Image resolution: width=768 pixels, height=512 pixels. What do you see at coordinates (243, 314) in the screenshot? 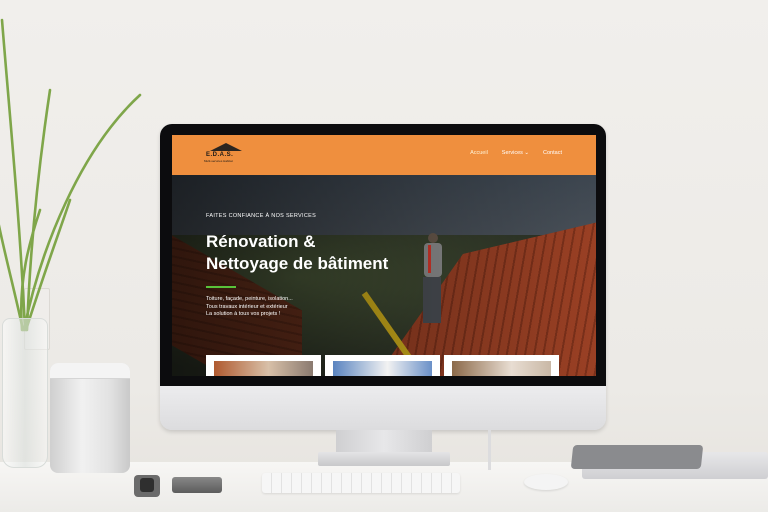
I see `hero-desc-line3: La solution à tous vos projets !` at bounding box center [243, 314].